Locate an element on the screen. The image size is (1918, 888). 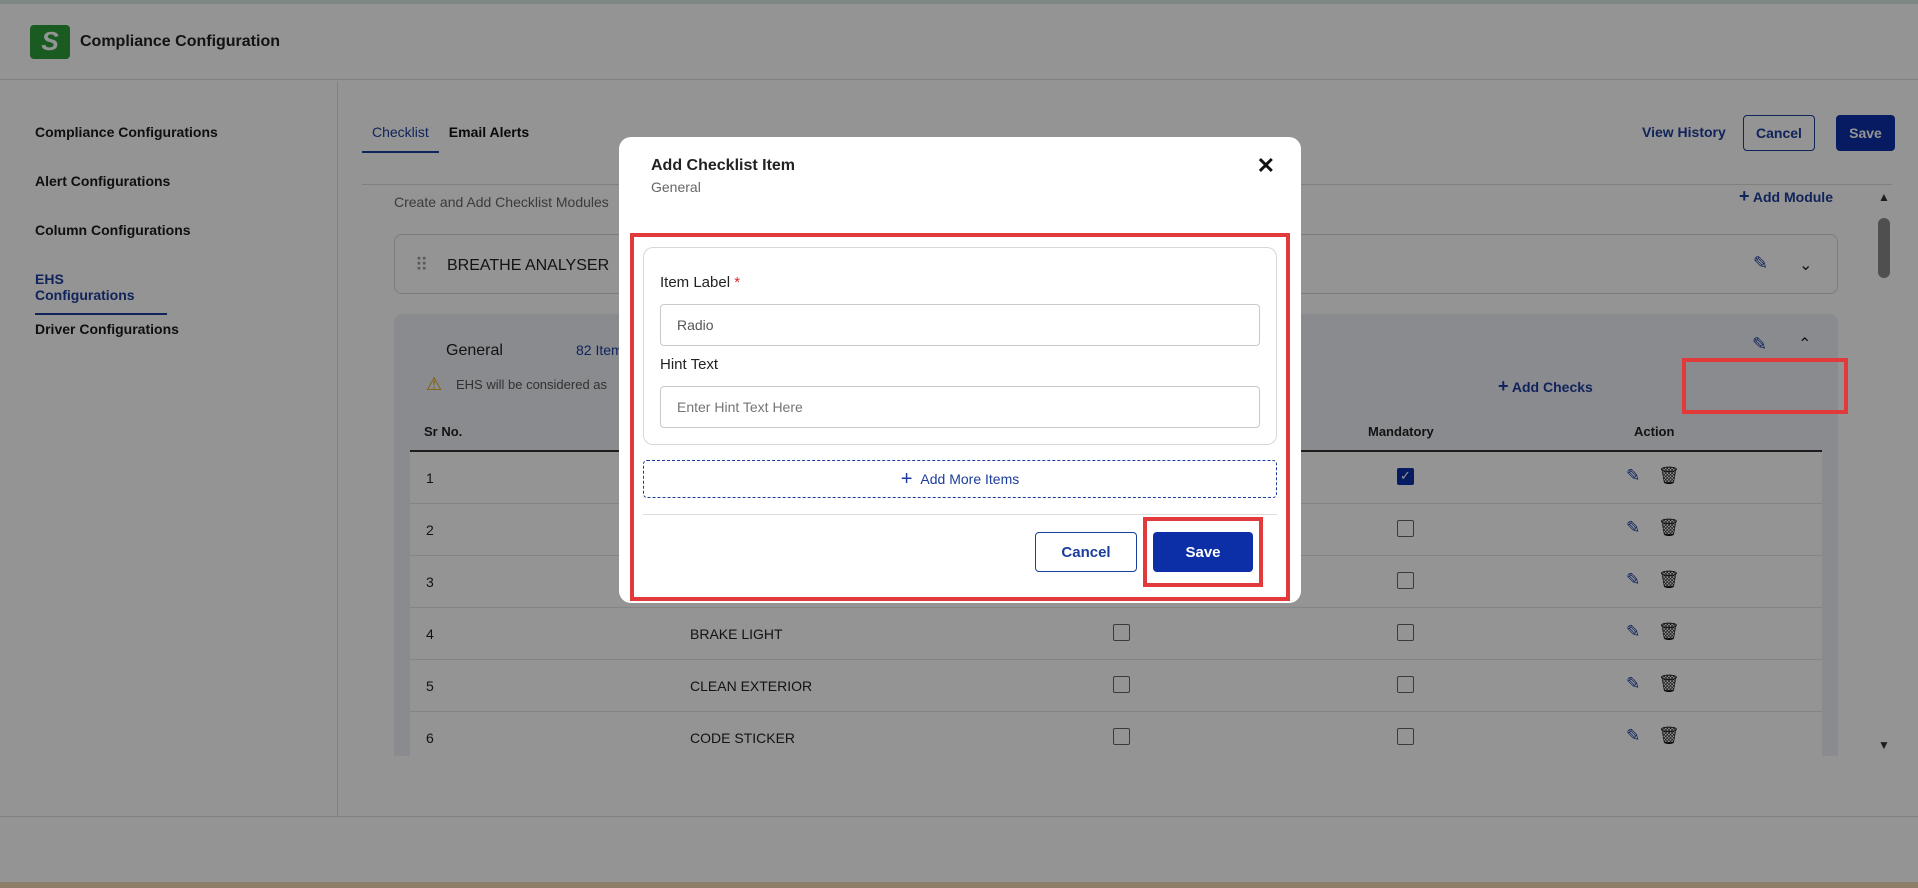
modal-subtitle: General is located at coordinates (676, 187).